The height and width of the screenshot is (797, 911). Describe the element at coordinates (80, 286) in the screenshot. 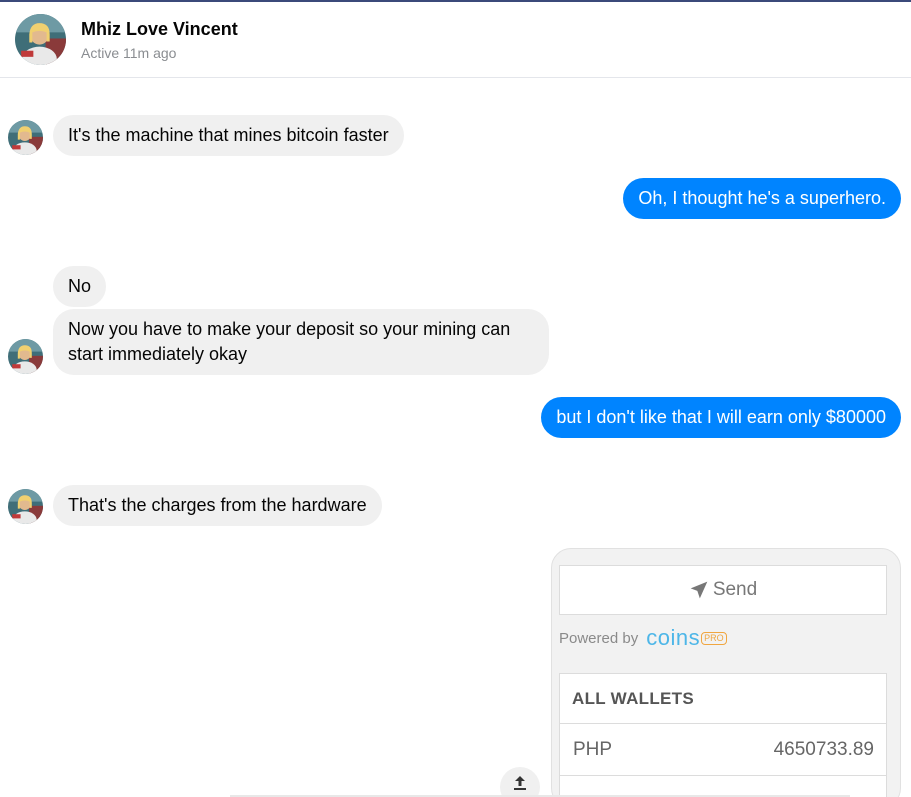

I see `message-bubble-incoming: No` at that location.